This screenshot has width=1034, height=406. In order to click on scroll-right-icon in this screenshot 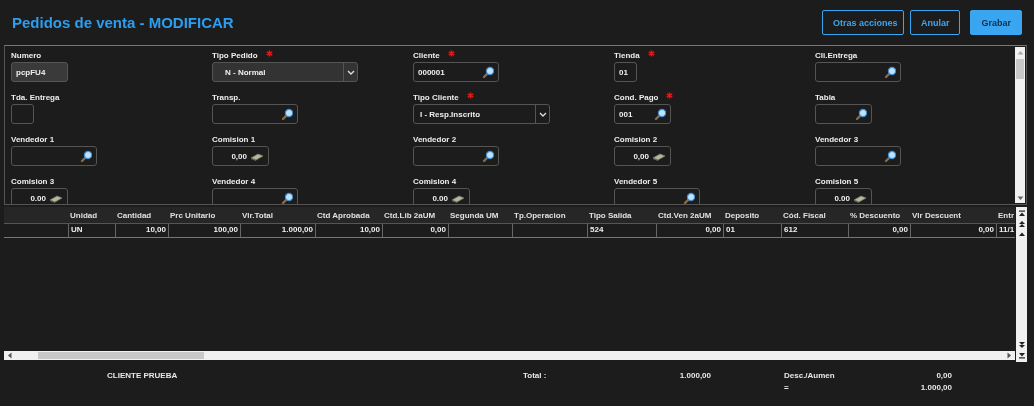, I will do `click(1009, 355)`.